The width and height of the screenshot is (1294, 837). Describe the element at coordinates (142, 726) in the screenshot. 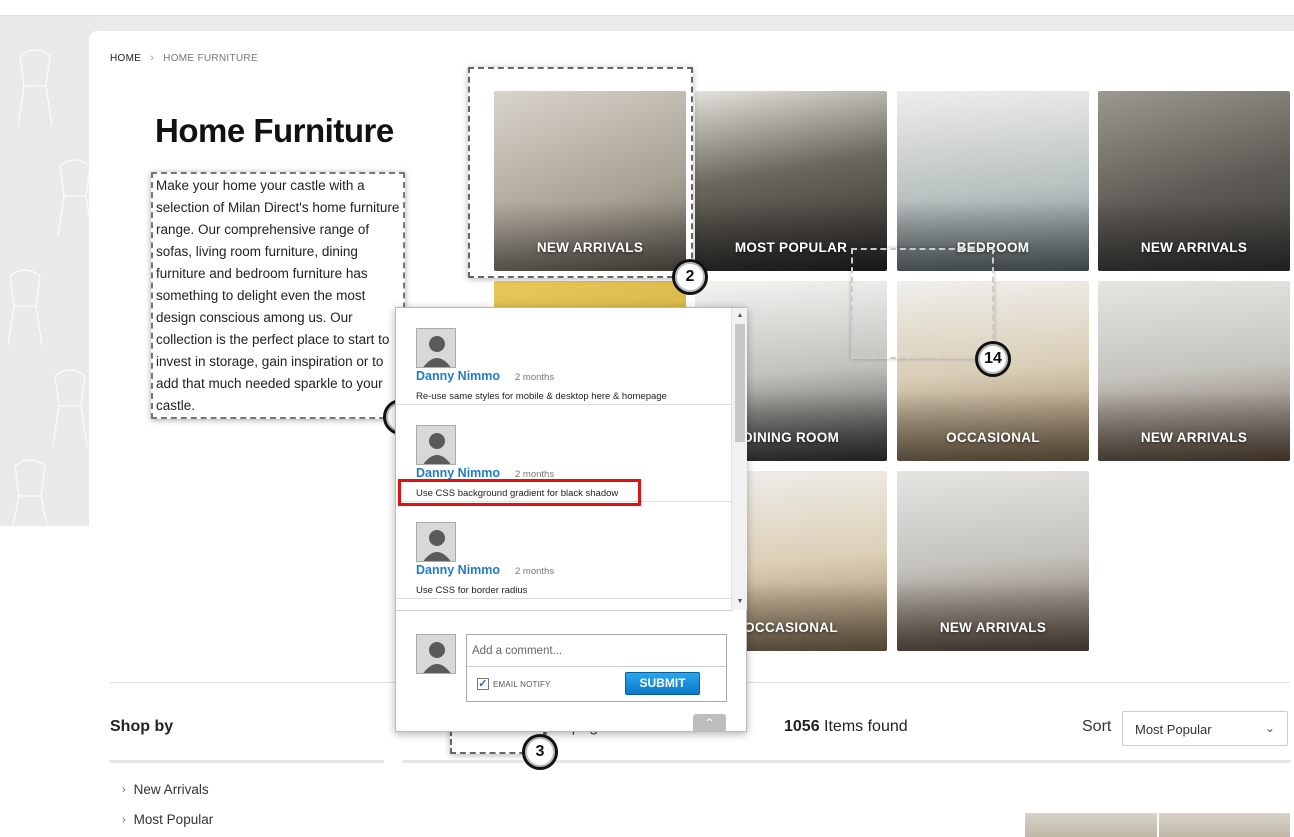

I see `shop-by-title: Shop by` at that location.